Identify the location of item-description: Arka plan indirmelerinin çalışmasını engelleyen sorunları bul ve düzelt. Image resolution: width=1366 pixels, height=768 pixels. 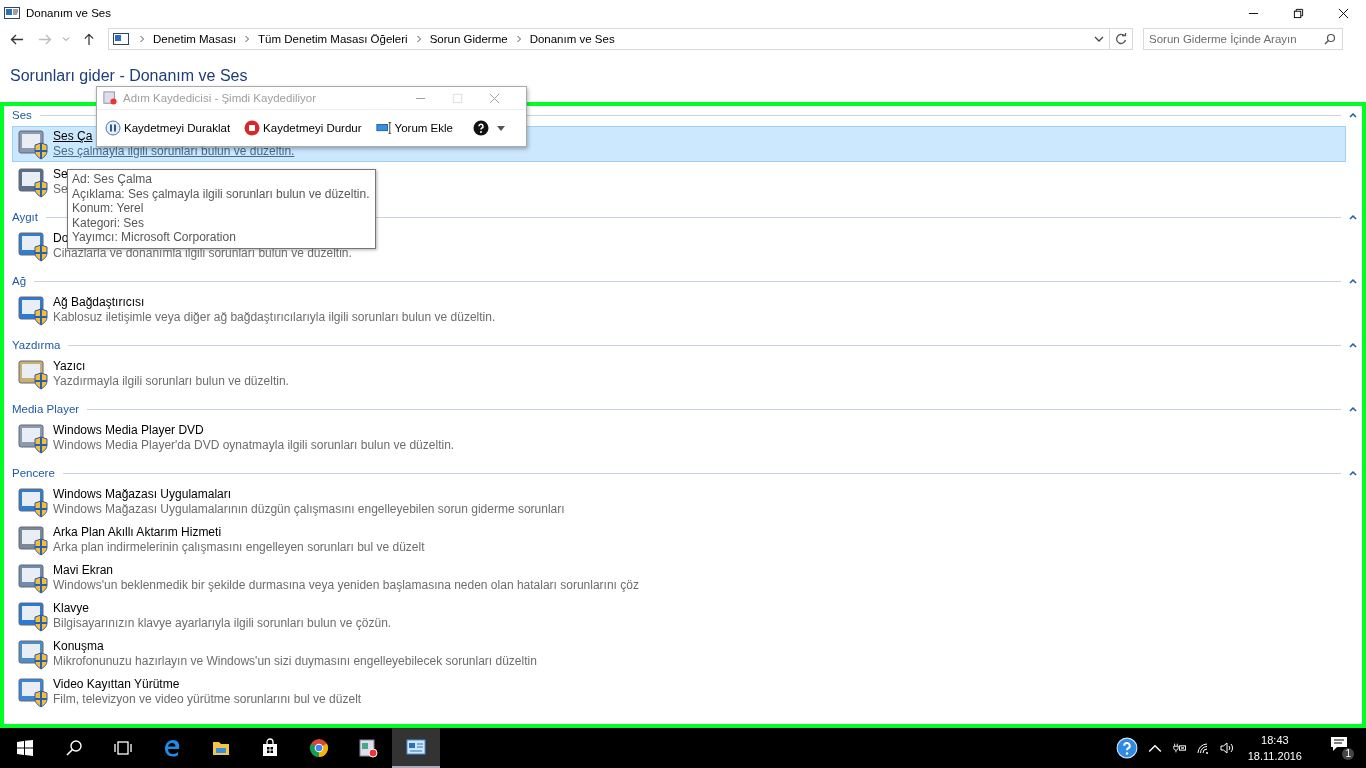
(239, 547).